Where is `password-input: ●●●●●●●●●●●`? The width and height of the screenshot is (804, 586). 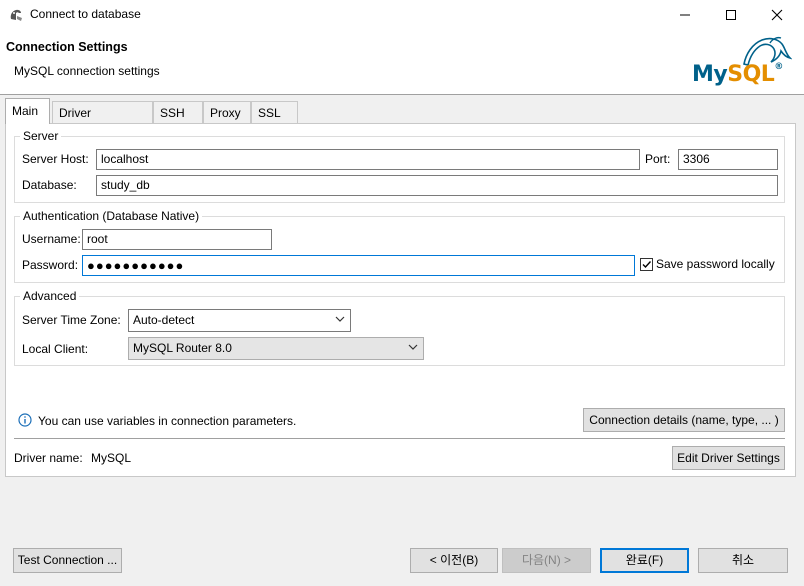 password-input: ●●●●●●●●●●● is located at coordinates (358, 265).